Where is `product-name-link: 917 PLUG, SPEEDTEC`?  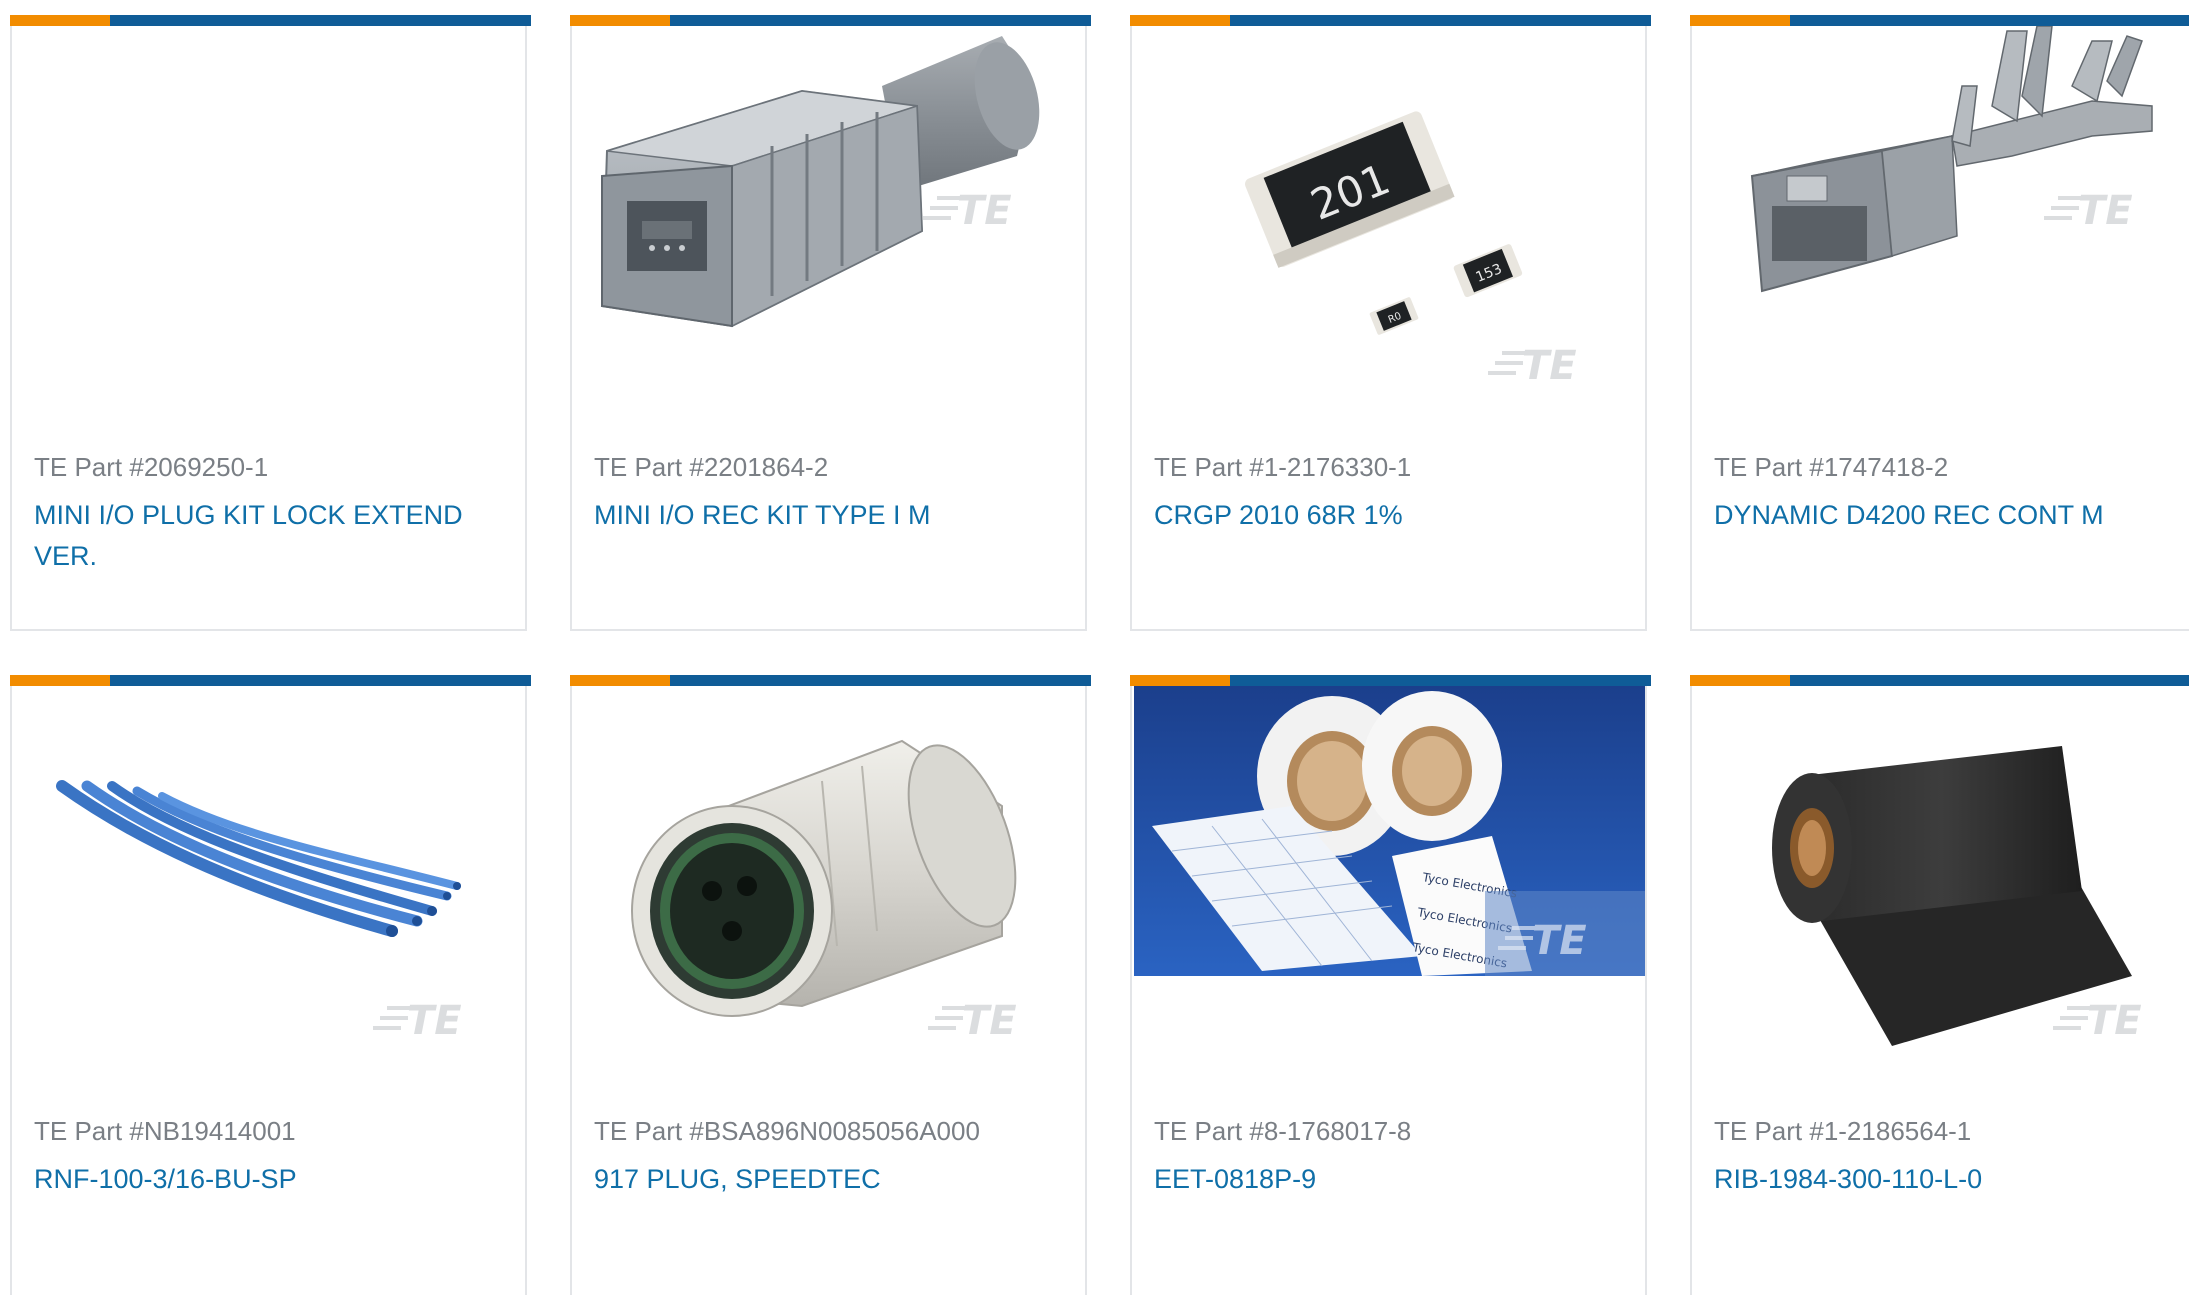 product-name-link: 917 PLUG, SPEEDTEC is located at coordinates (829, 1179).